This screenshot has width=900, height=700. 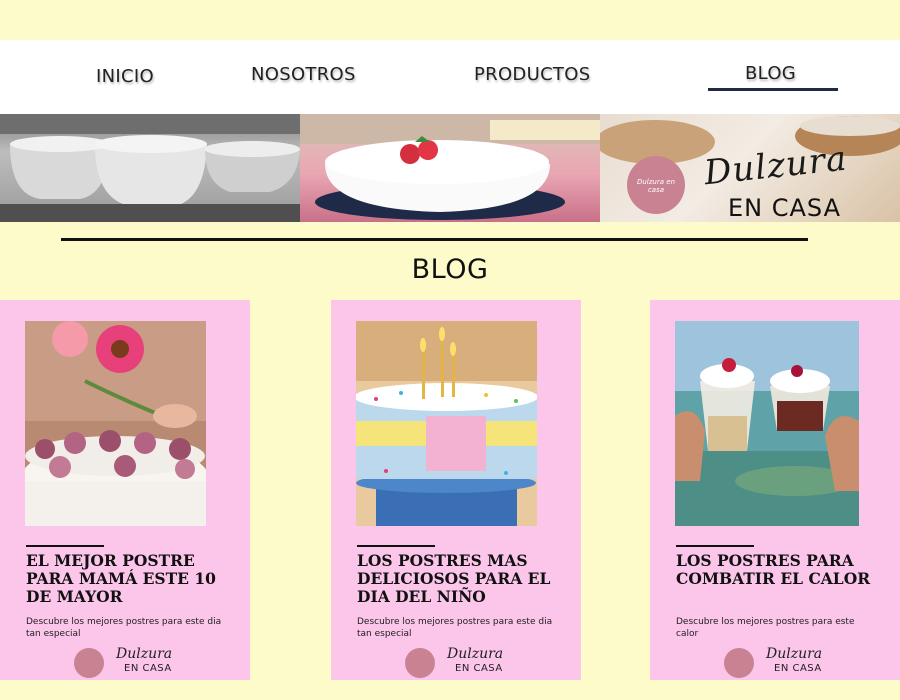 I want to click on banner-image-cake, so click(x=450, y=168).